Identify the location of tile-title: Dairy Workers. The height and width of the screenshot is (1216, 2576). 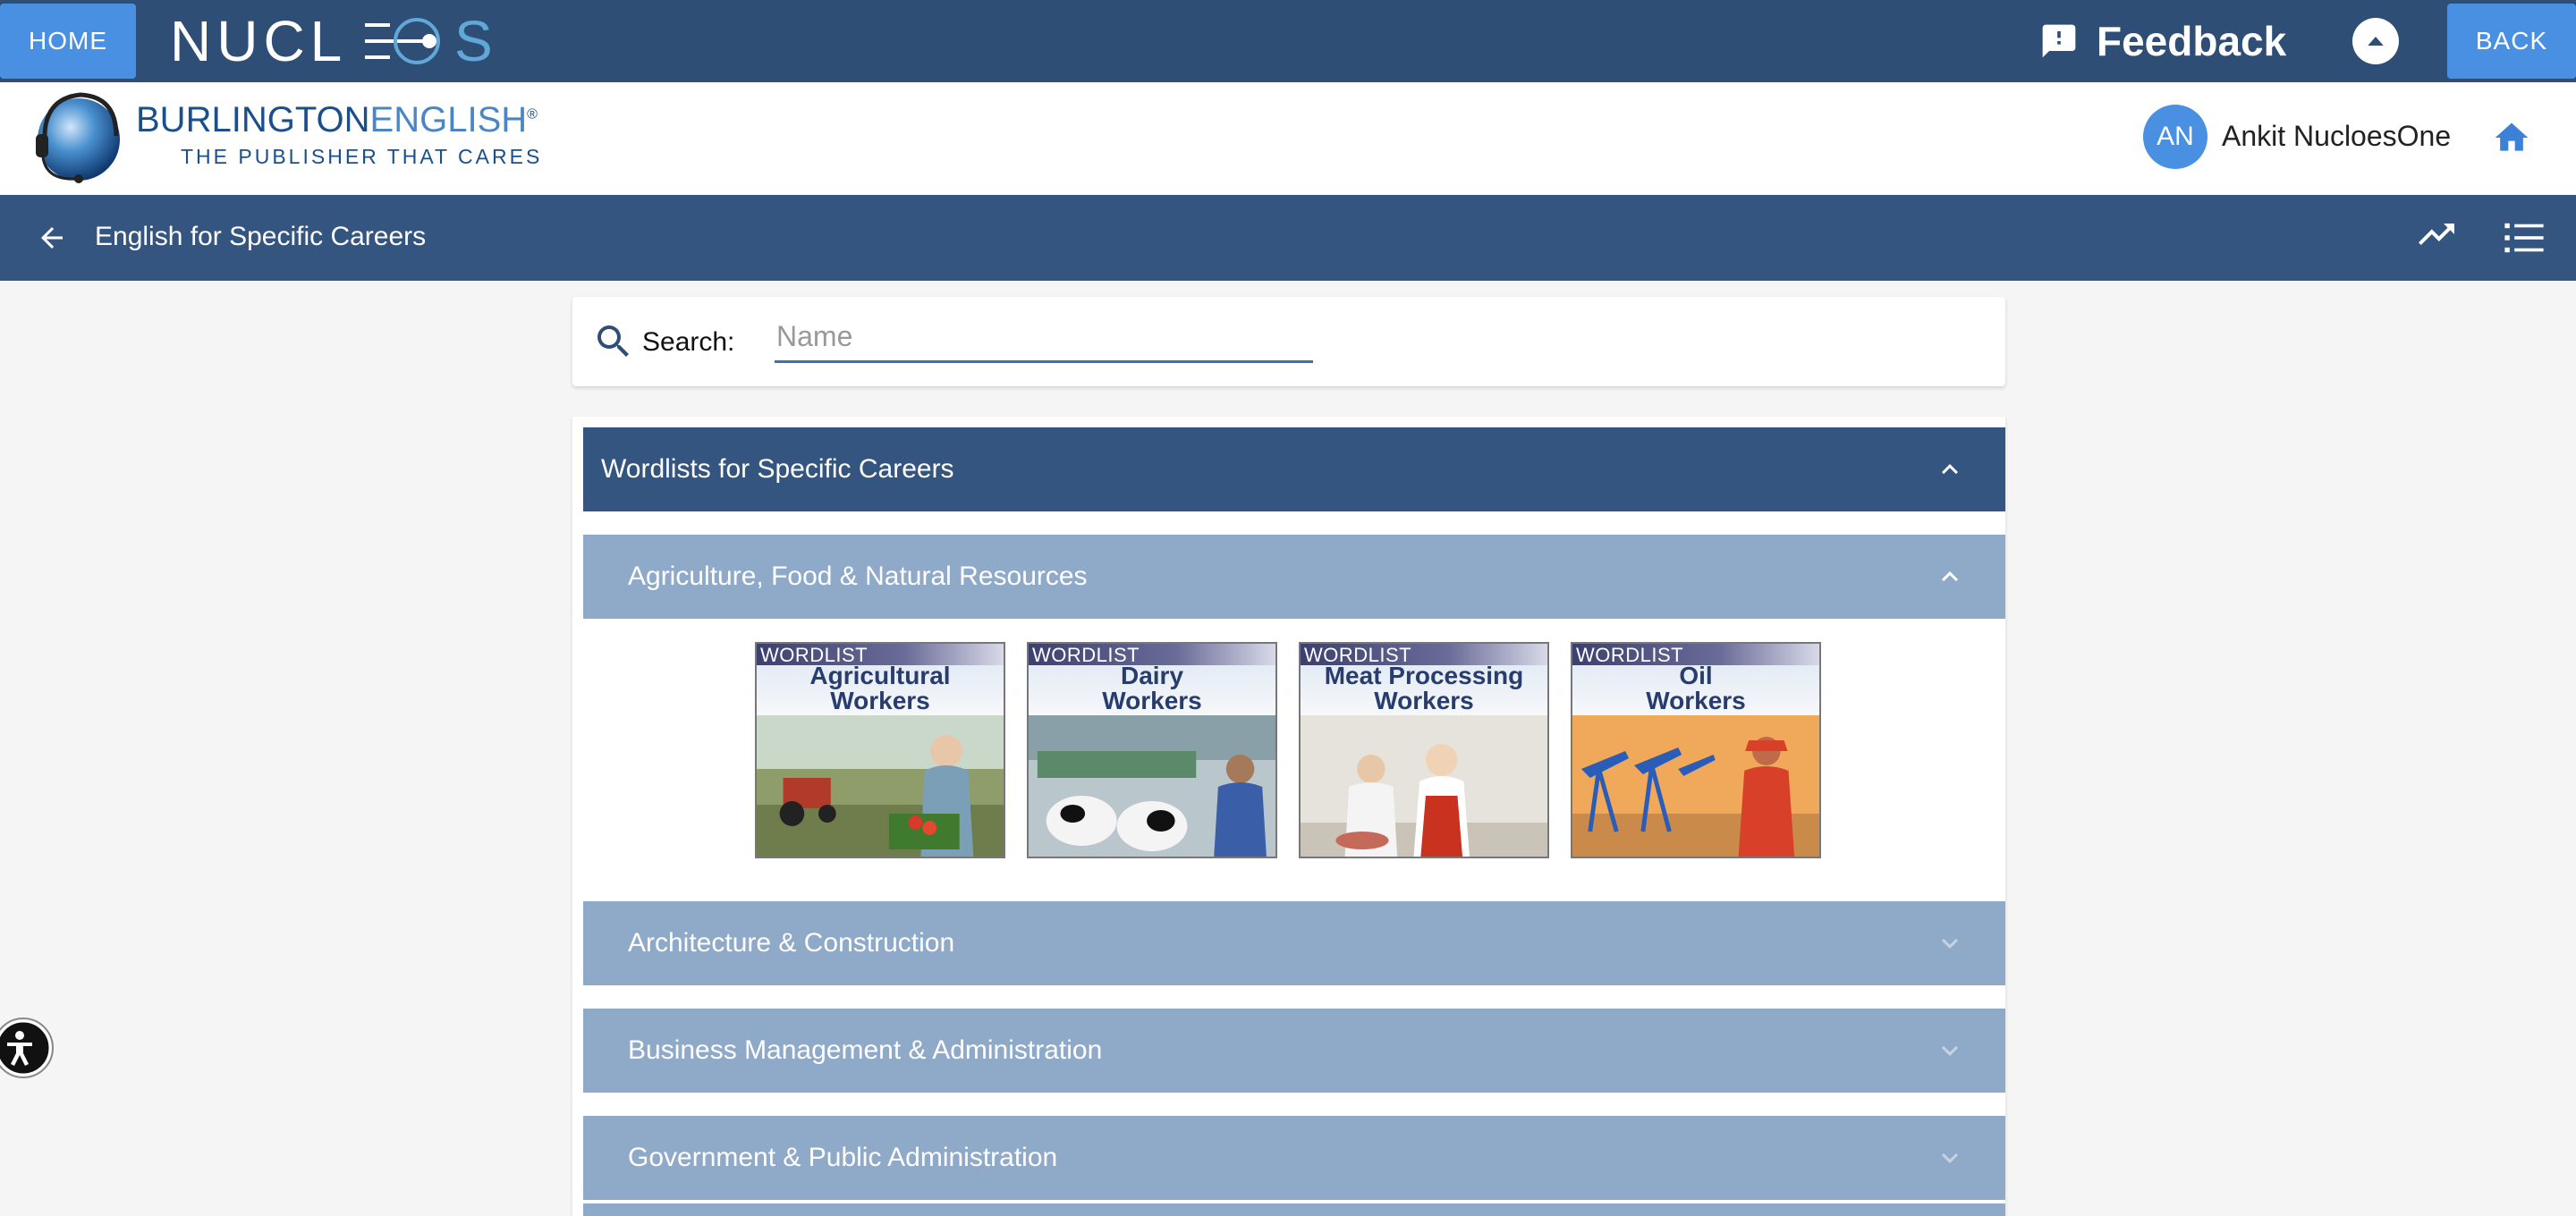
(1152, 688).